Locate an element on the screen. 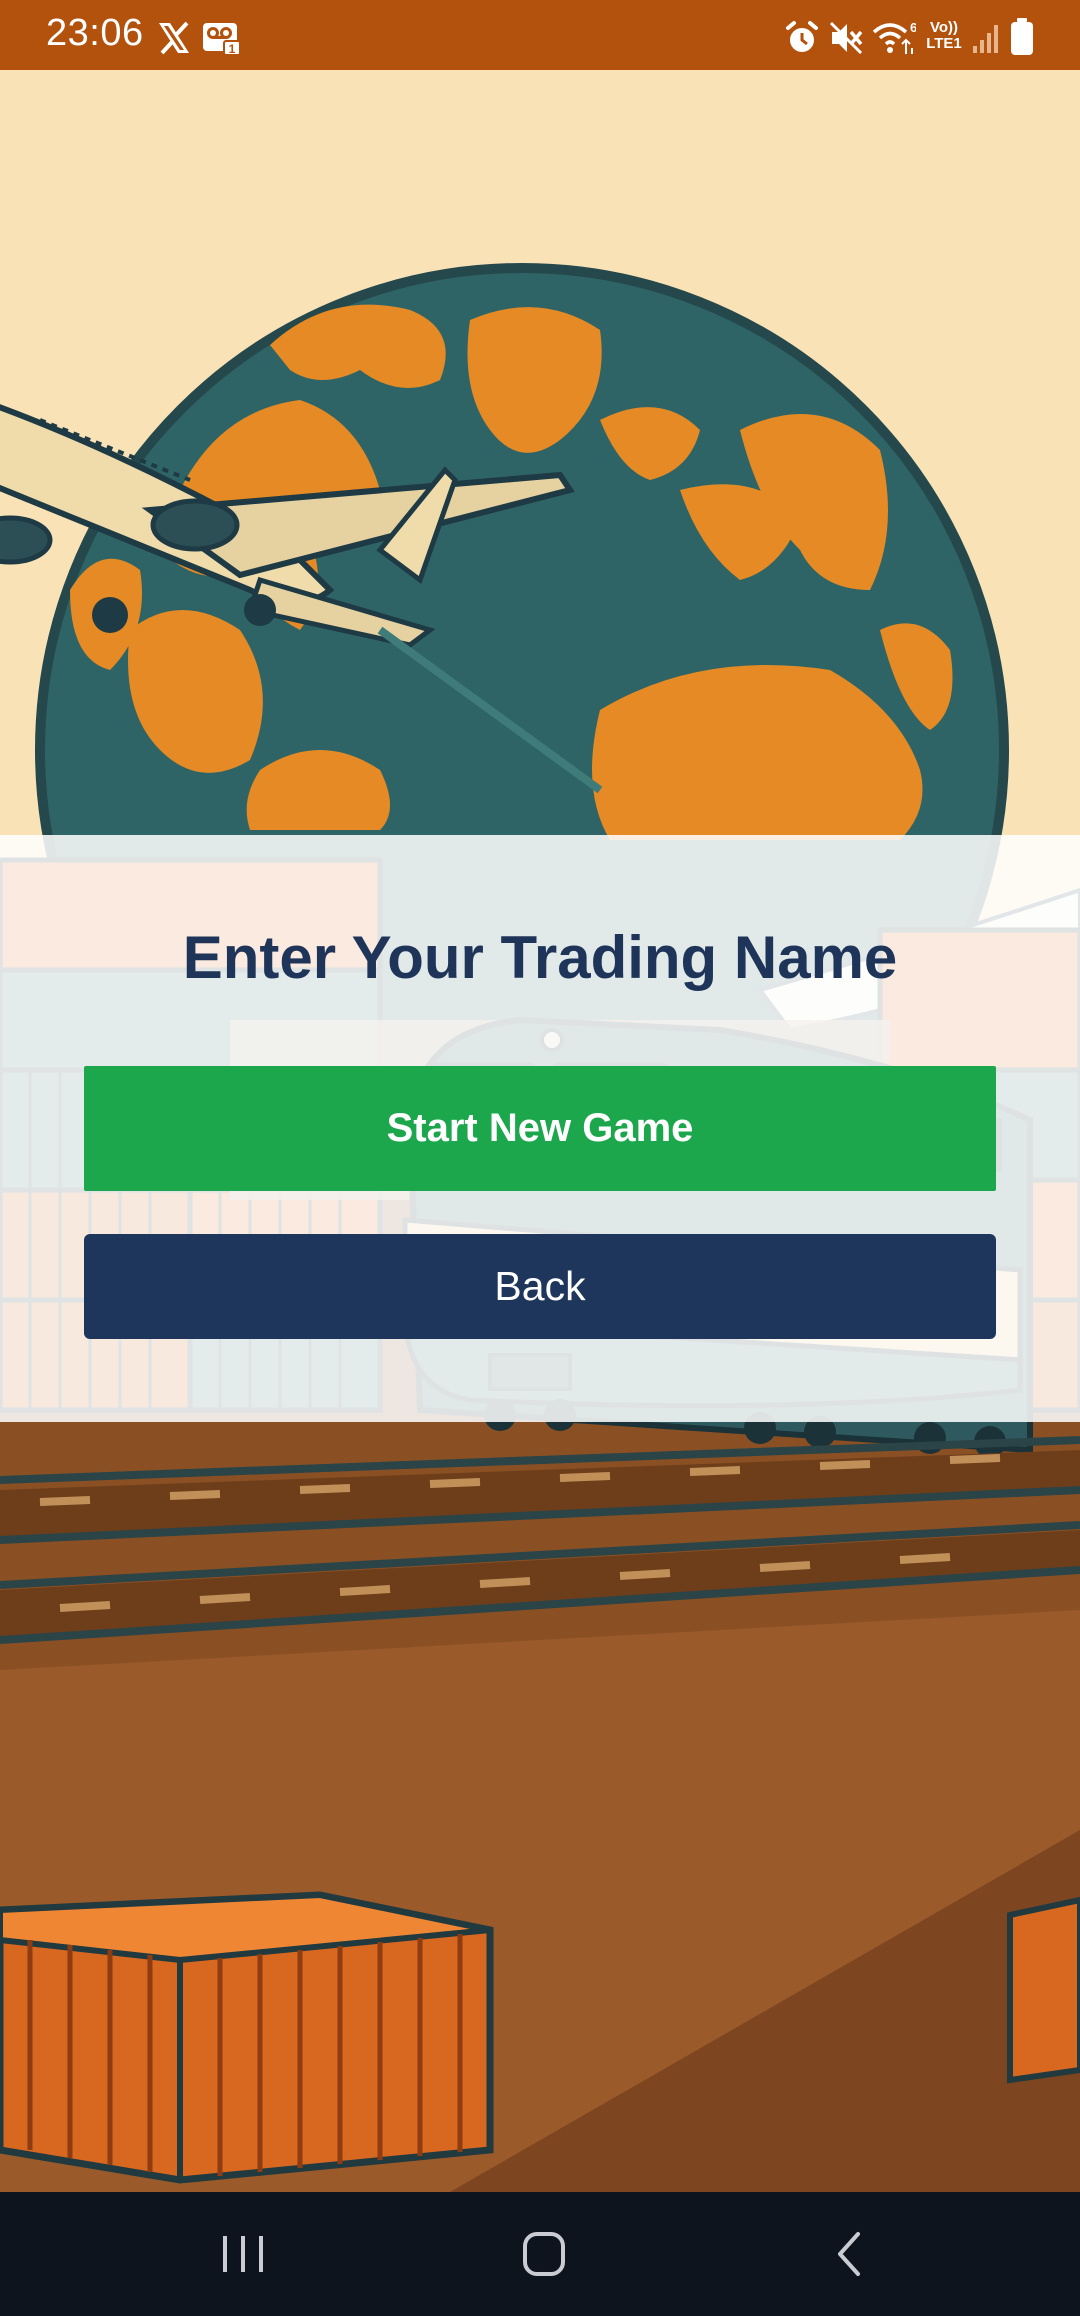 Image resolution: width=1080 pixels, height=2316 pixels. alarm-icon is located at coordinates (802, 36).